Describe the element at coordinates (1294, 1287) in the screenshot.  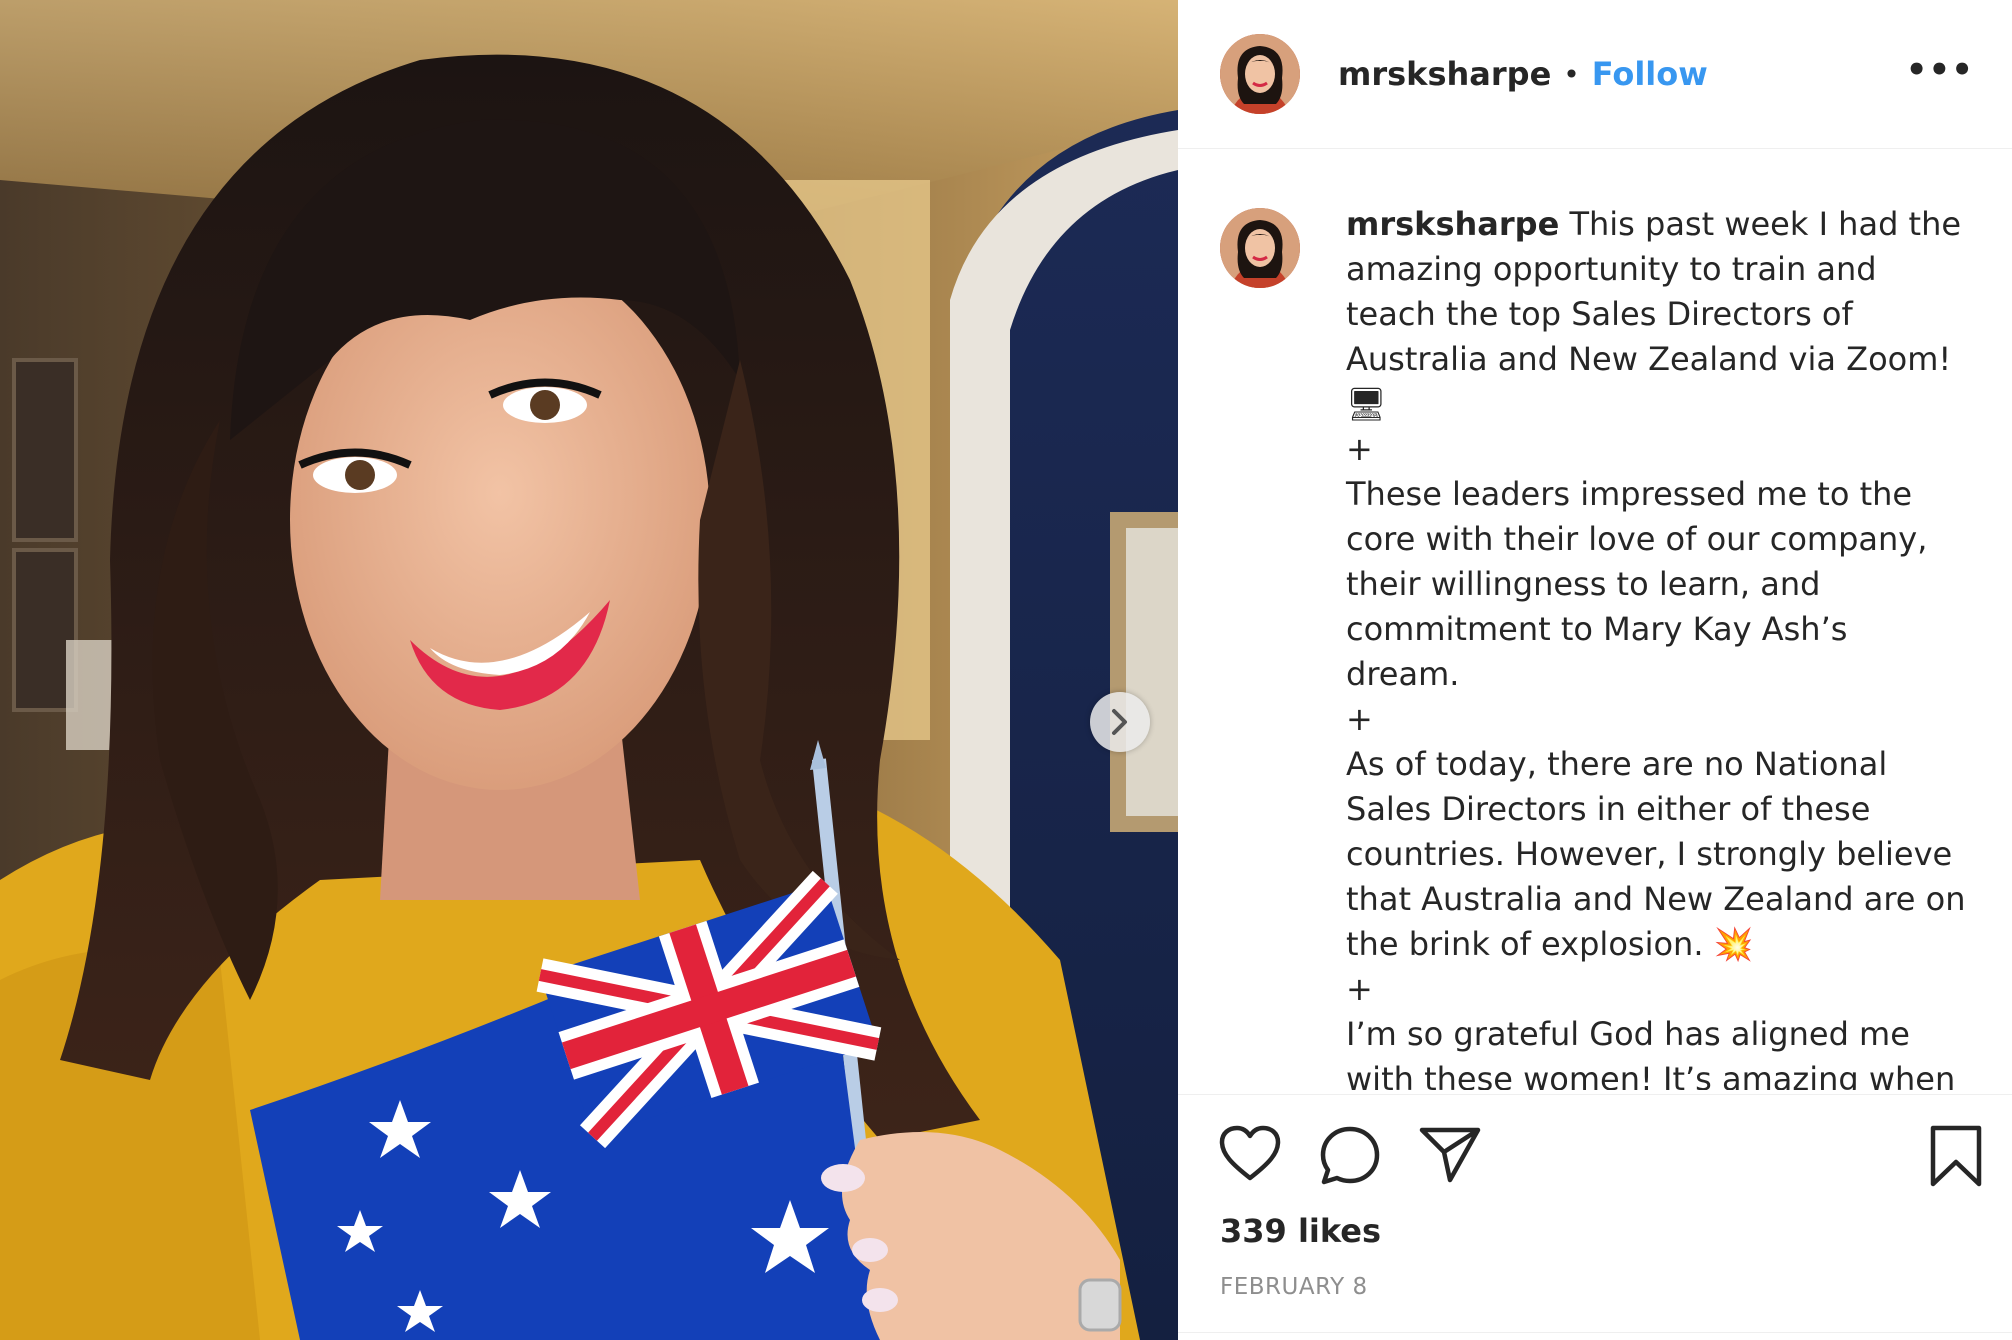
I see `post-date: FEBRUARY 8` at that location.